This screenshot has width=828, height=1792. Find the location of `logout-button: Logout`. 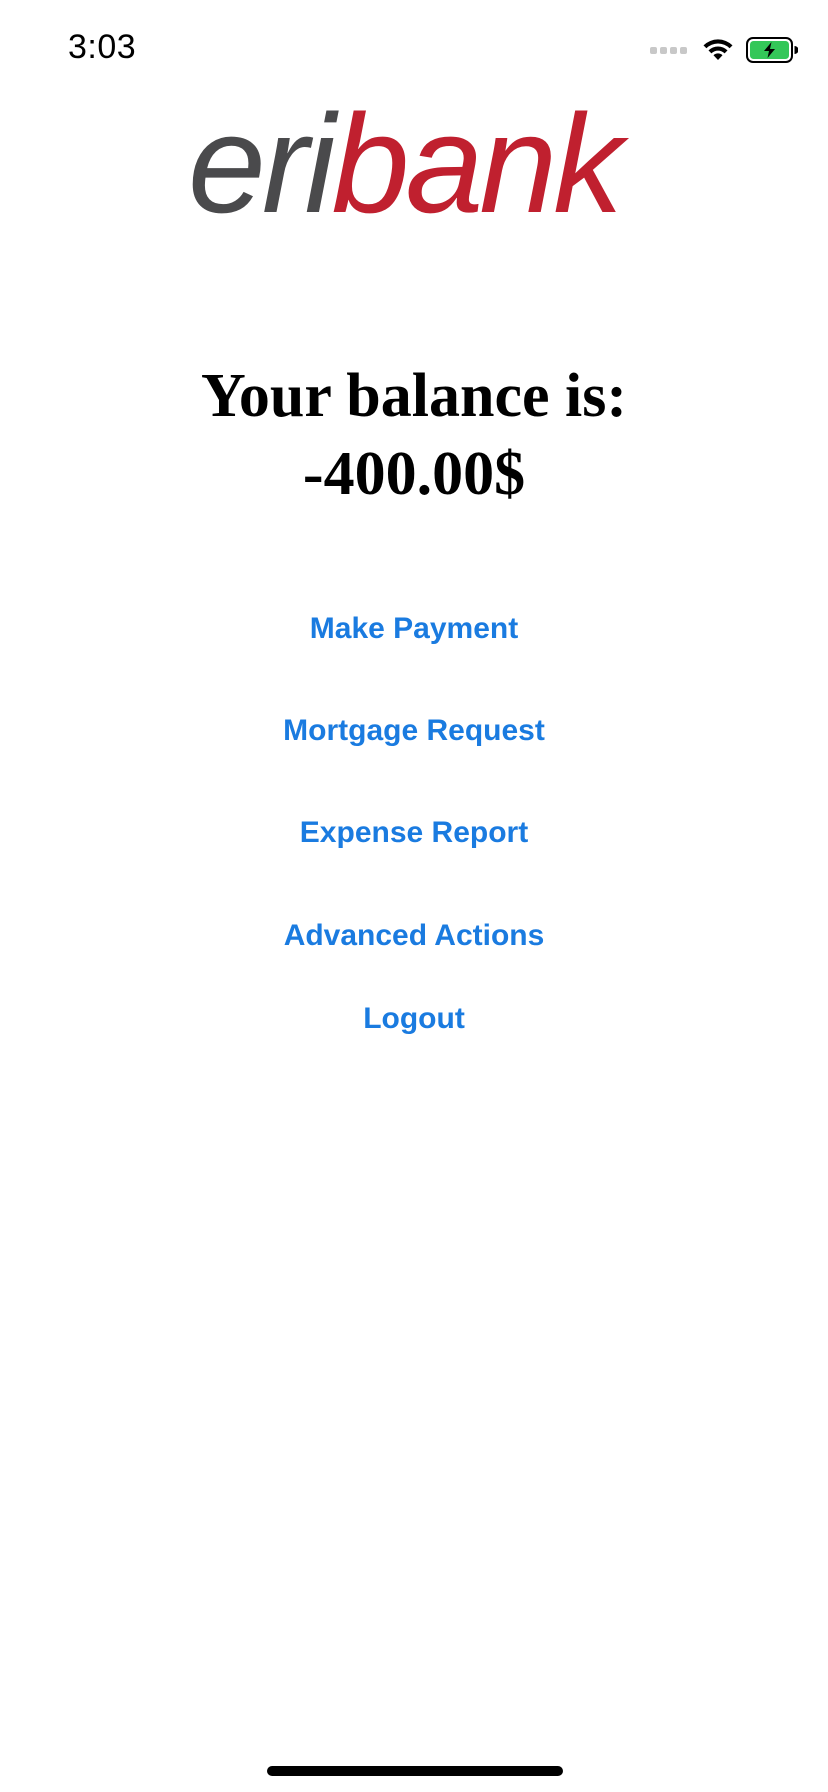

logout-button: Logout is located at coordinates (414, 1019).